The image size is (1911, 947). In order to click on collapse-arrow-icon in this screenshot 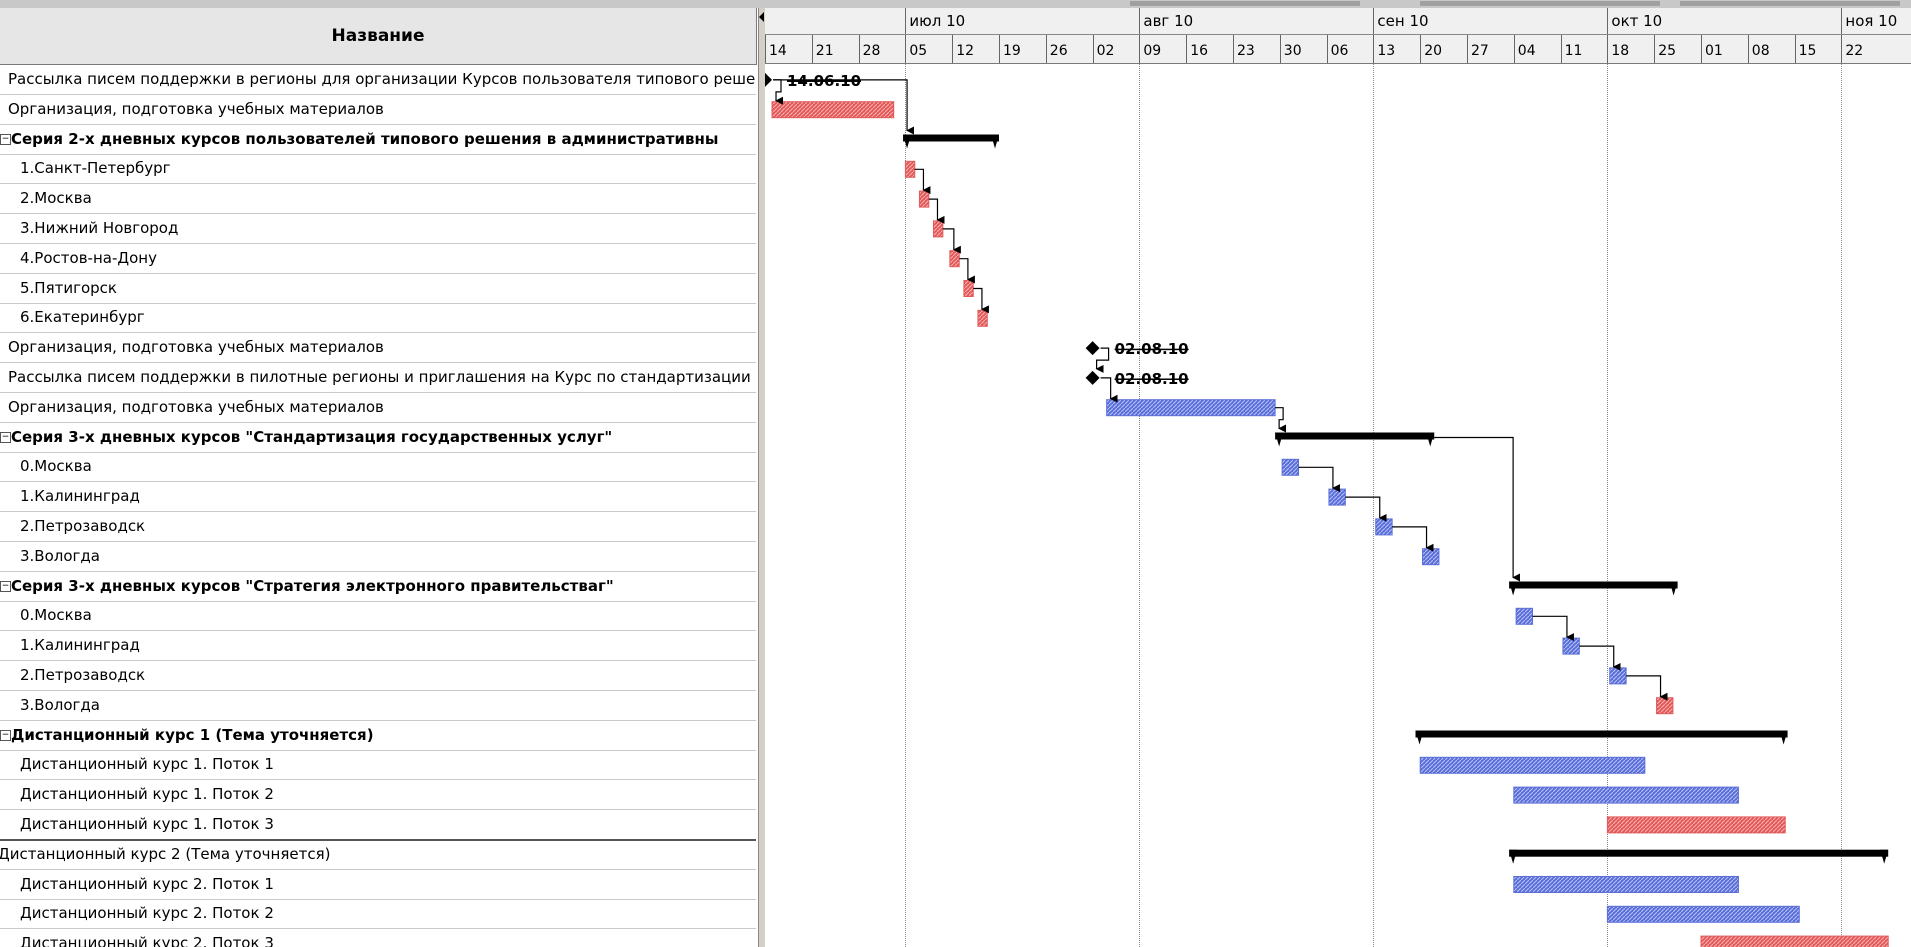, I will do `click(761, 17)`.